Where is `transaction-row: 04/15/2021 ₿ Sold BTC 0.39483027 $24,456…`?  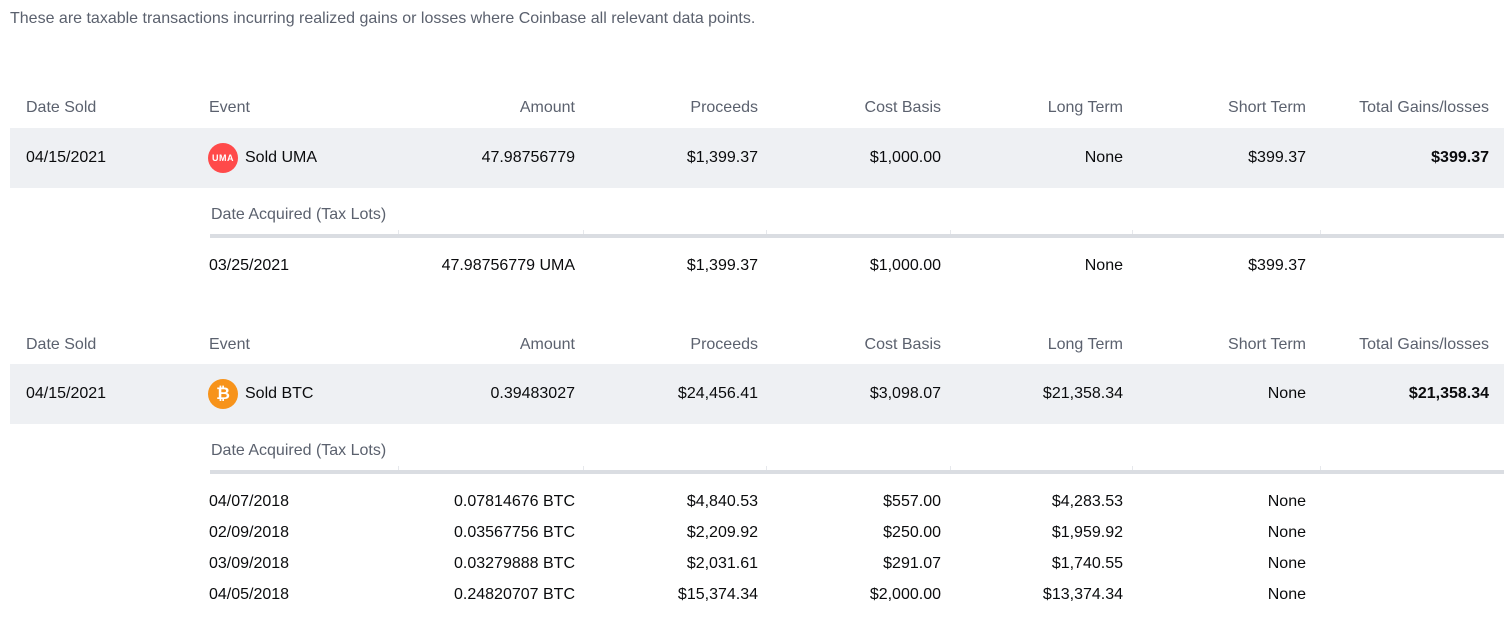
transaction-row: 04/15/2021 ₿ Sold BTC 0.39483027 $24,456… is located at coordinates (757, 394).